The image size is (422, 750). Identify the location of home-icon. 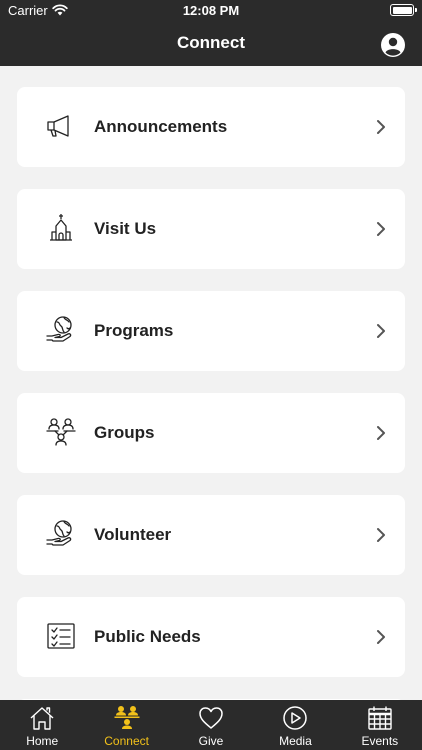
(42, 718).